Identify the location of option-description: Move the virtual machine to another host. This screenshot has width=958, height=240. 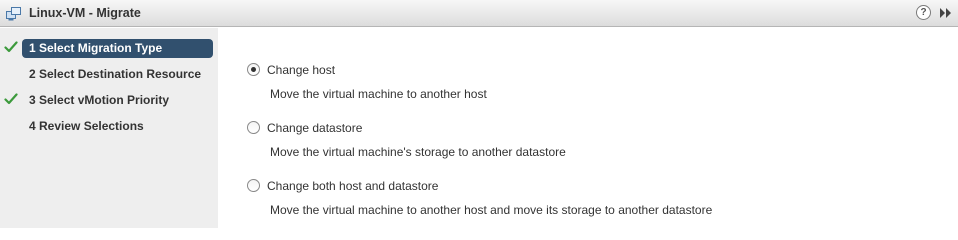
(378, 94).